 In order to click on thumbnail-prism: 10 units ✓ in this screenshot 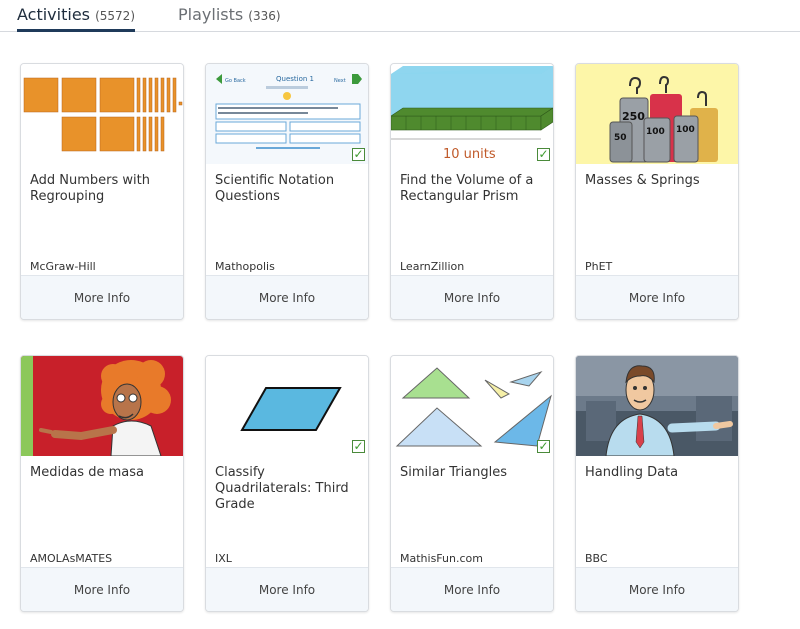, I will do `click(472, 114)`.